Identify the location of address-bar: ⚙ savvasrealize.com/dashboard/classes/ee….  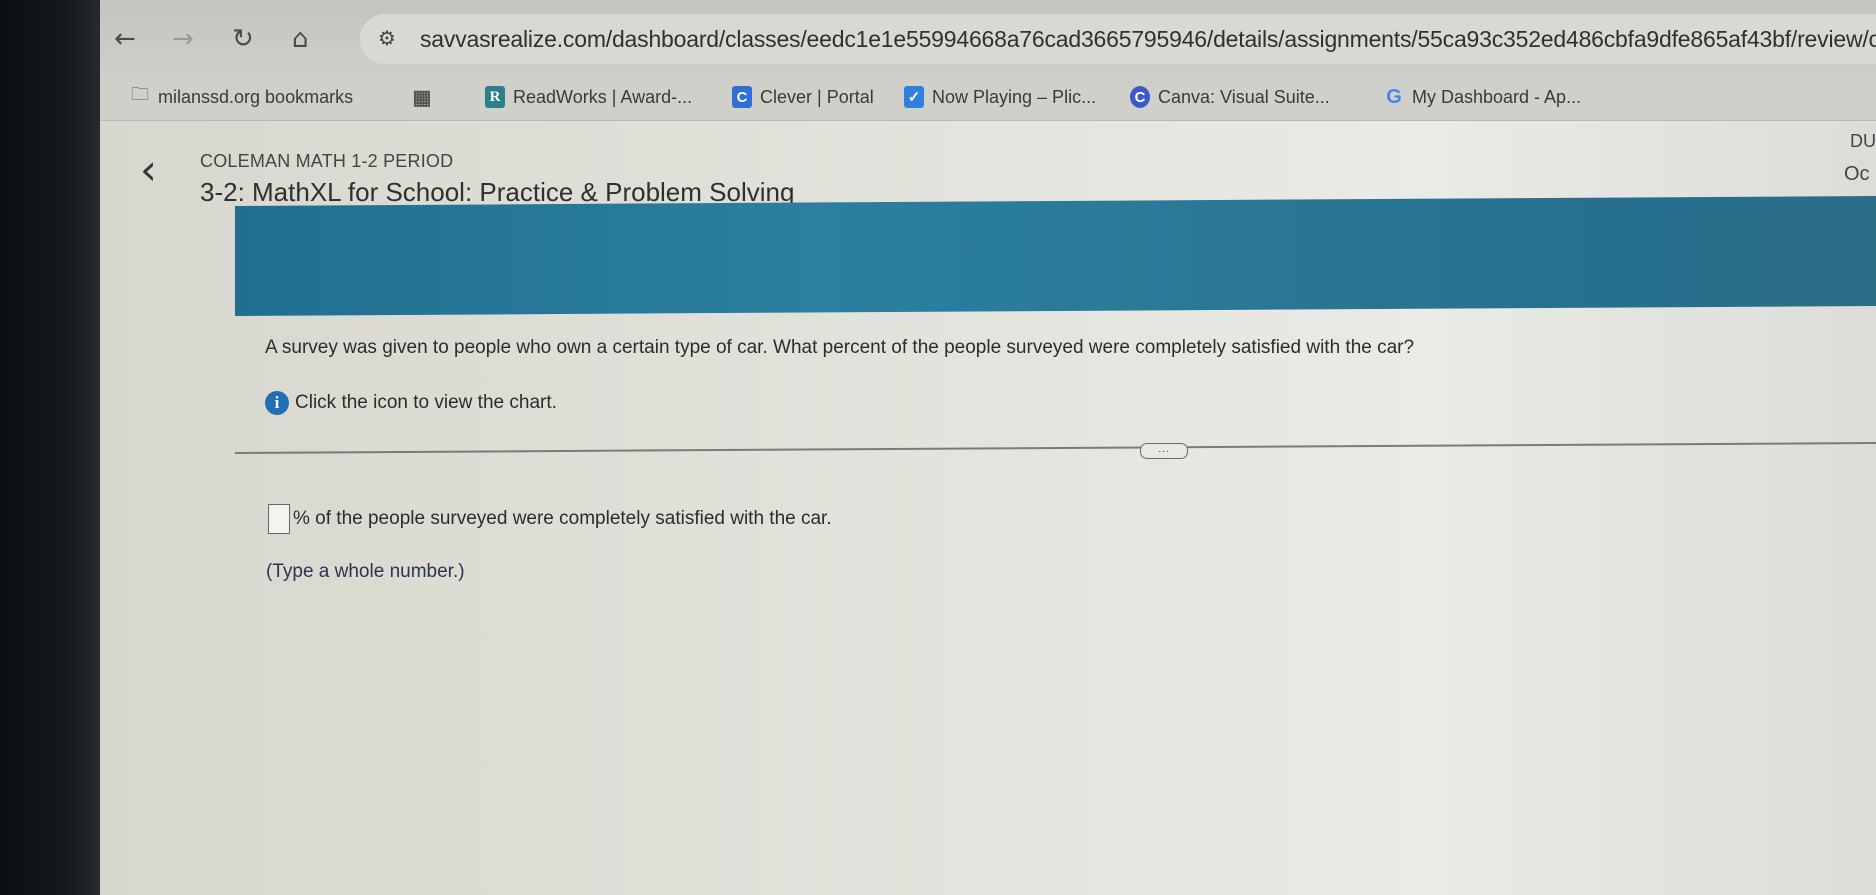
(1118, 39).